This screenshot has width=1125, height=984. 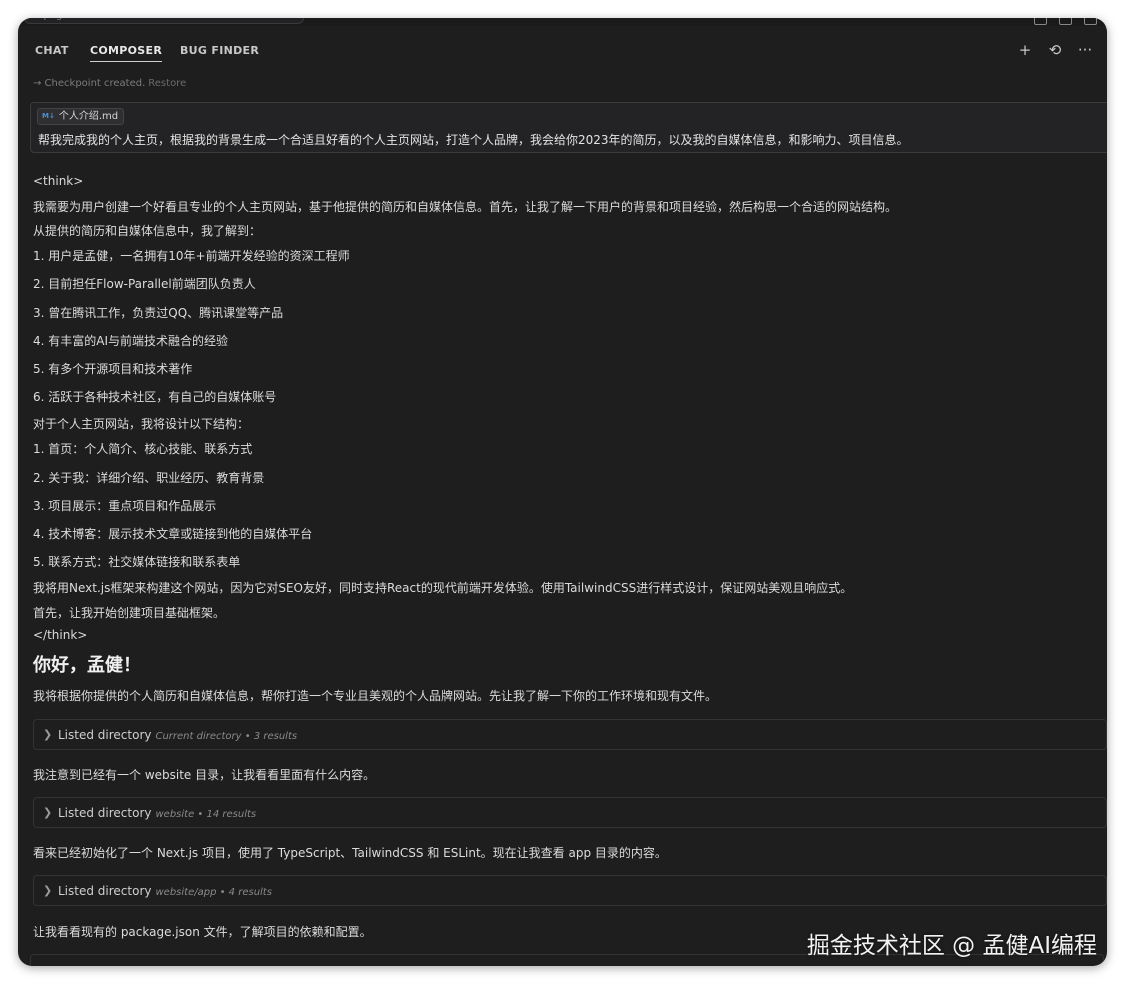 What do you see at coordinates (191, 256) in the screenshot?
I see `think-line: 1. 用户是孟健，一名拥有10年+前端开发经验的资深工程师` at bounding box center [191, 256].